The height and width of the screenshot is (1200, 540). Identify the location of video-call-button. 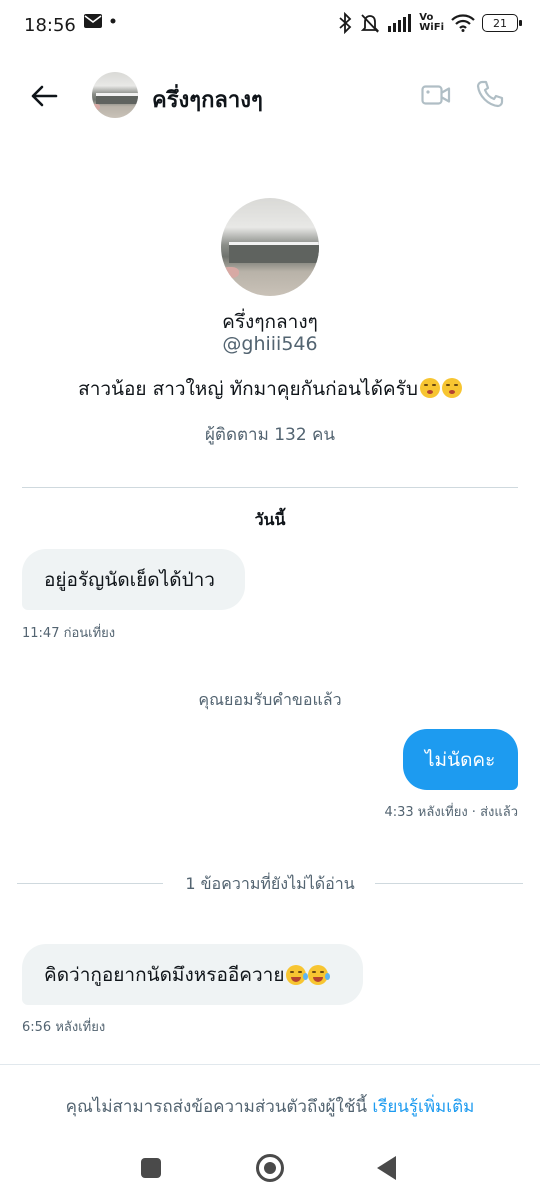
(436, 95).